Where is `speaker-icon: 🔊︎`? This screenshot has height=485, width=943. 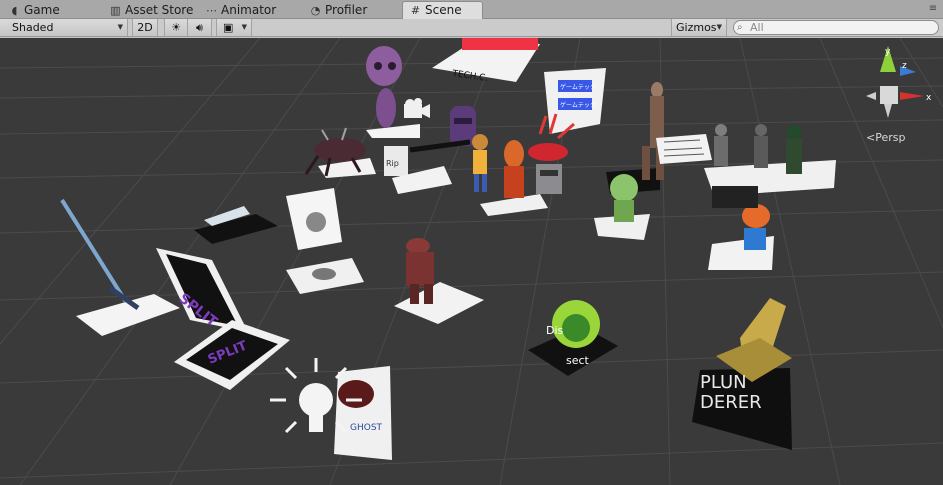
speaker-icon: 🔊︎ is located at coordinates (199, 27).